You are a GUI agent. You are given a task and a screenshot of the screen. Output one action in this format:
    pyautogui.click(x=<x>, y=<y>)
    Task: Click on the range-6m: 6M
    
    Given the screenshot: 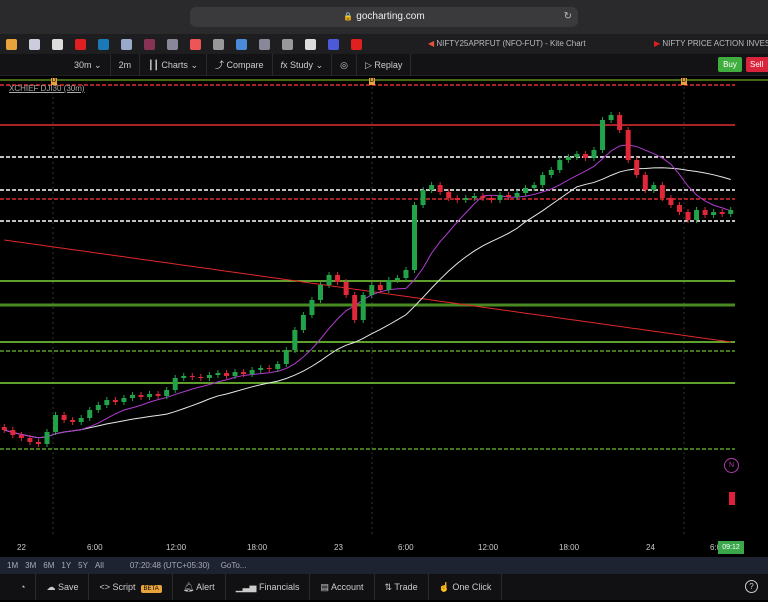 What is the action you would take?
    pyautogui.click(x=48, y=565)
    